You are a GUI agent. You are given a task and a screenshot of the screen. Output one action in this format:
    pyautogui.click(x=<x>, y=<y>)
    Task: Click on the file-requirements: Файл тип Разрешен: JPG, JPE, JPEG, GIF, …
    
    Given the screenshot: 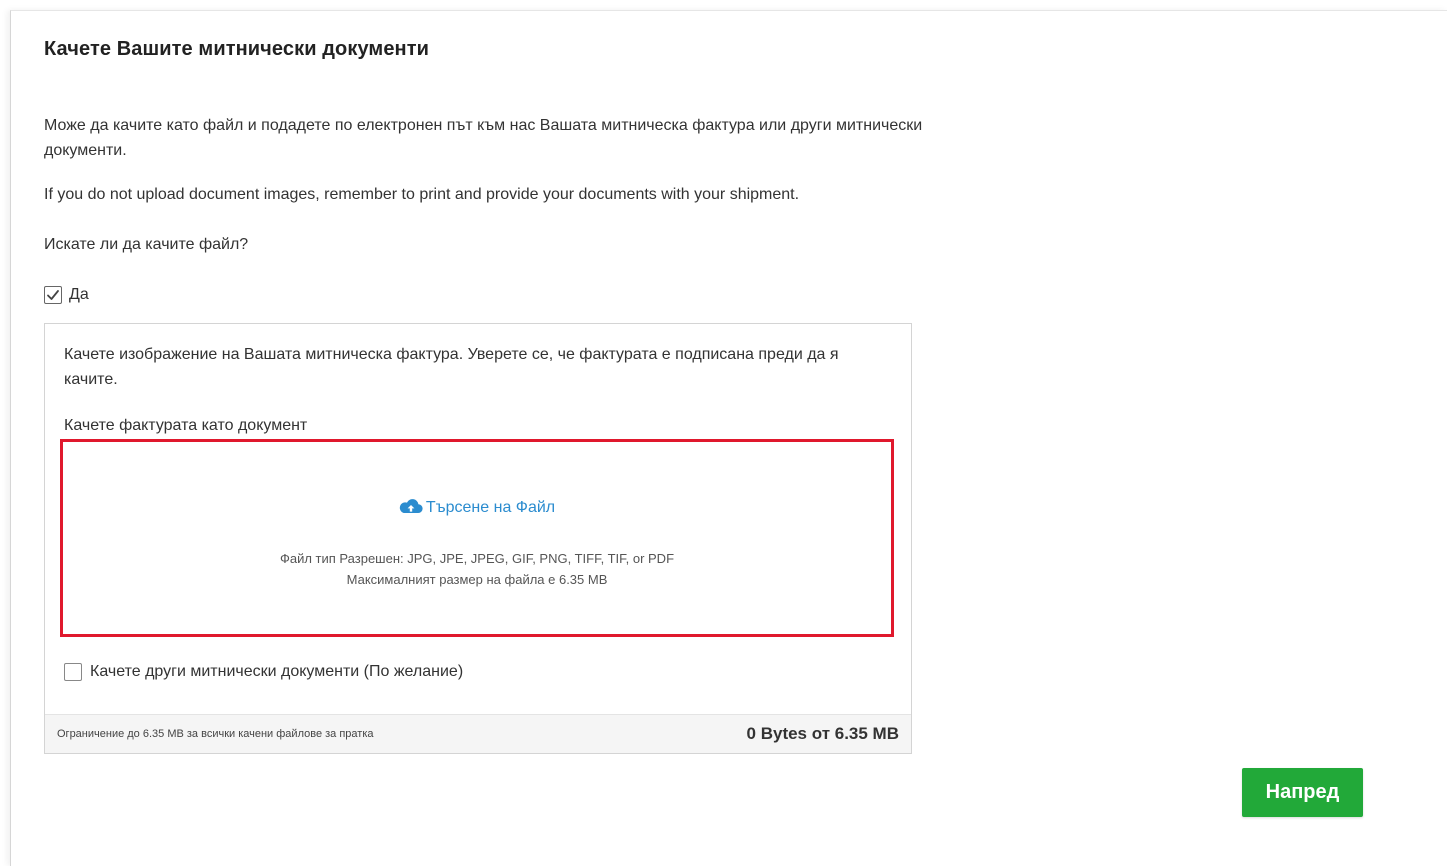 What is the action you would take?
    pyautogui.click(x=477, y=569)
    